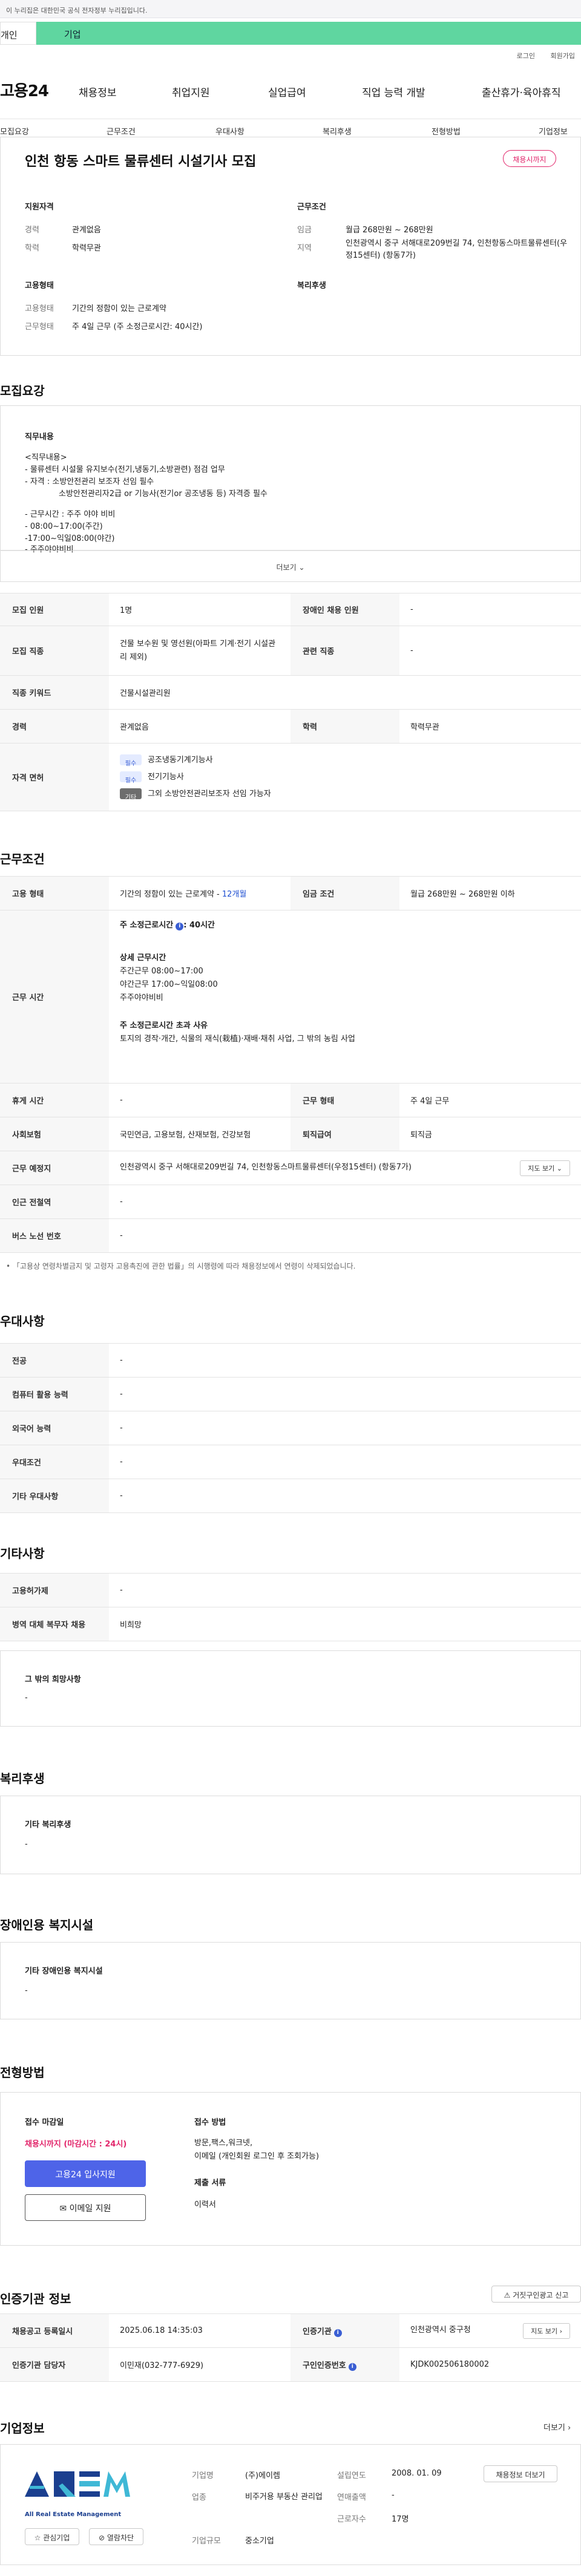 The height and width of the screenshot is (2576, 581). I want to click on tab-company: 기업, so click(308, 33).